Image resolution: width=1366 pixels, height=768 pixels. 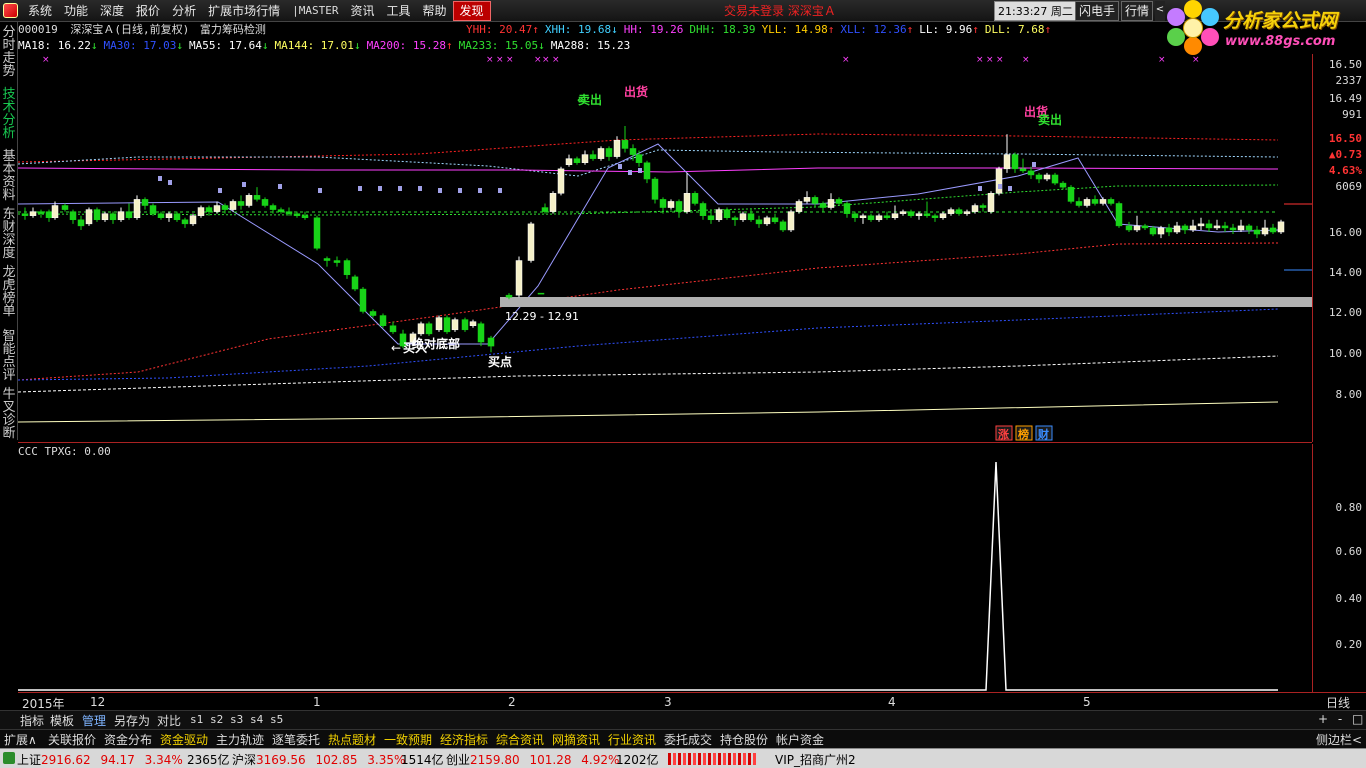 What do you see at coordinates (62, 720) in the screenshot?
I see `tool-template: 模板` at bounding box center [62, 720].